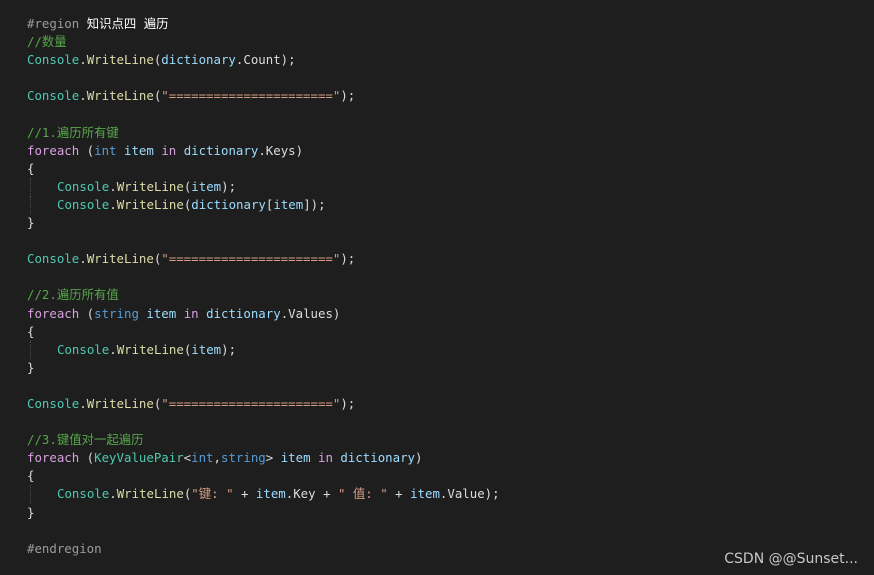 This screenshot has height=575, width=874. I want to click on code-line: Console.WriteLine(dictionary.Count);, so click(437, 60).